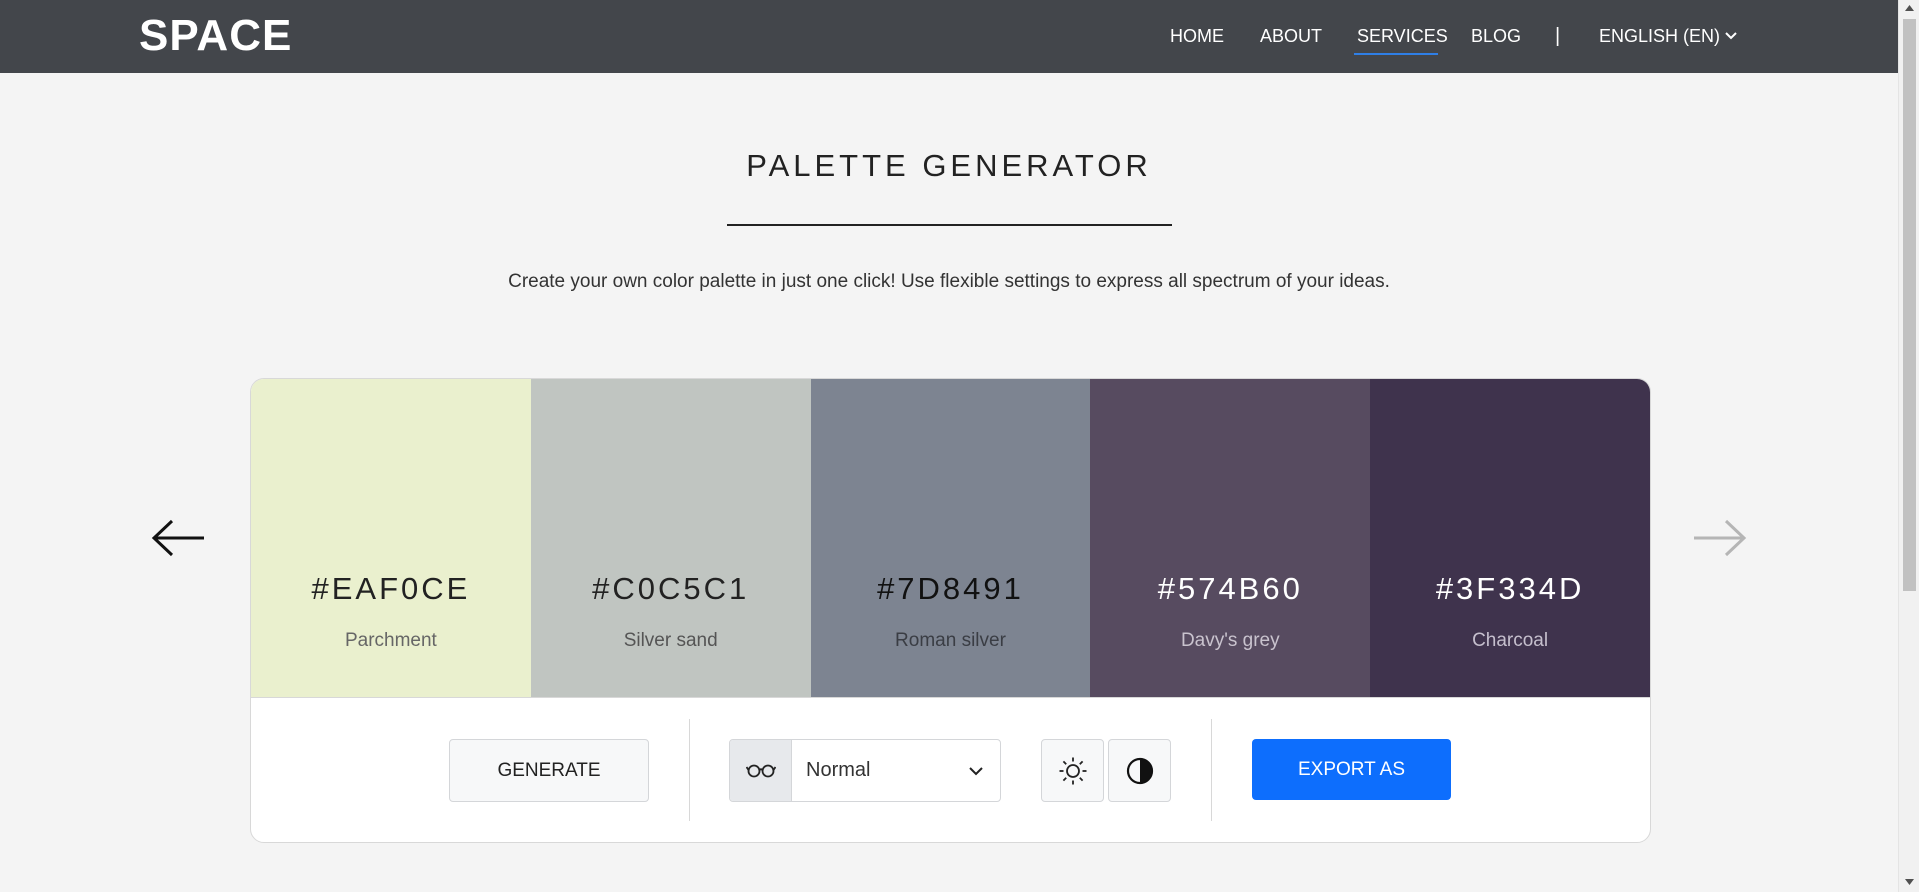  Describe the element at coordinates (951, 589) in the screenshot. I see `swatch-hex: #7D8491` at that location.